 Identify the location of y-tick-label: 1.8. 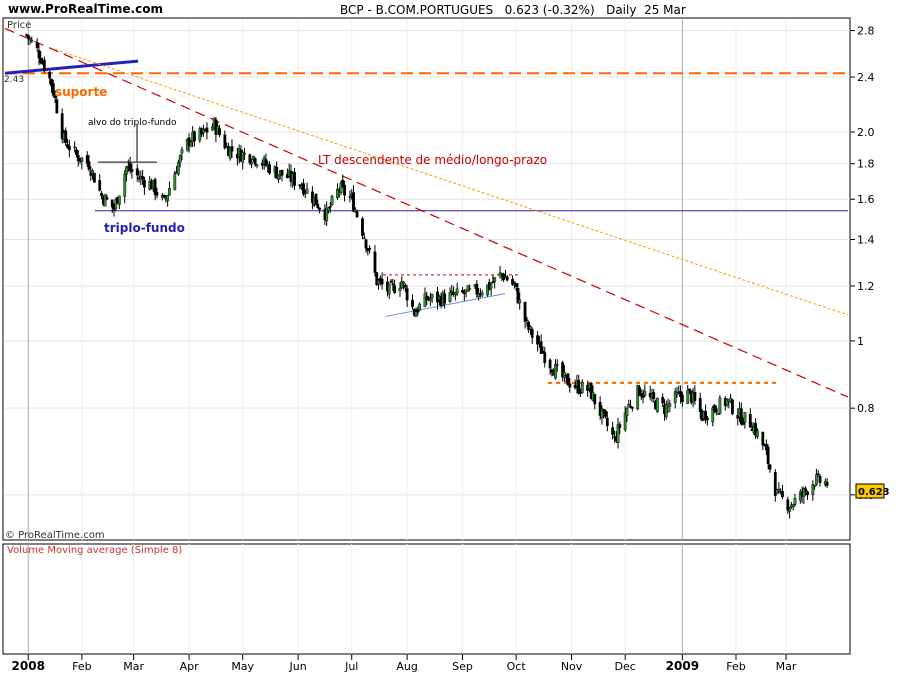
(866, 164).